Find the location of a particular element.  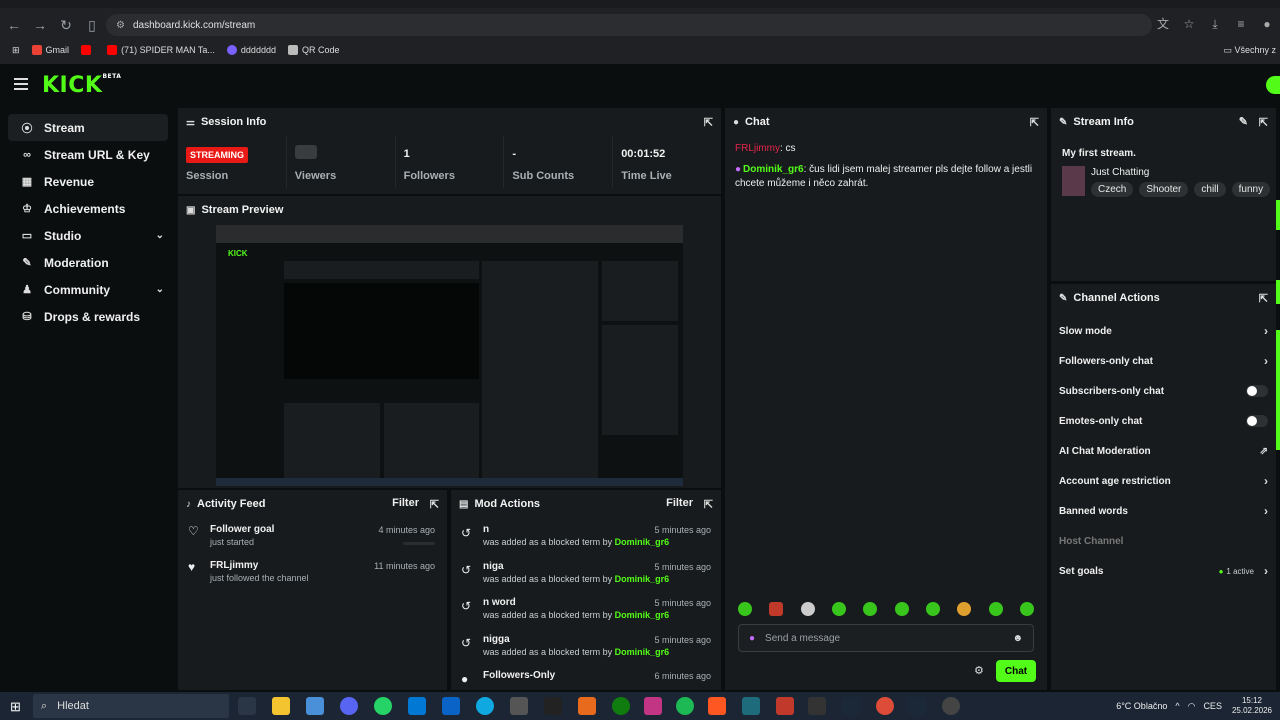

chat-message-input: ● Send a message ☻ is located at coordinates (886, 638).